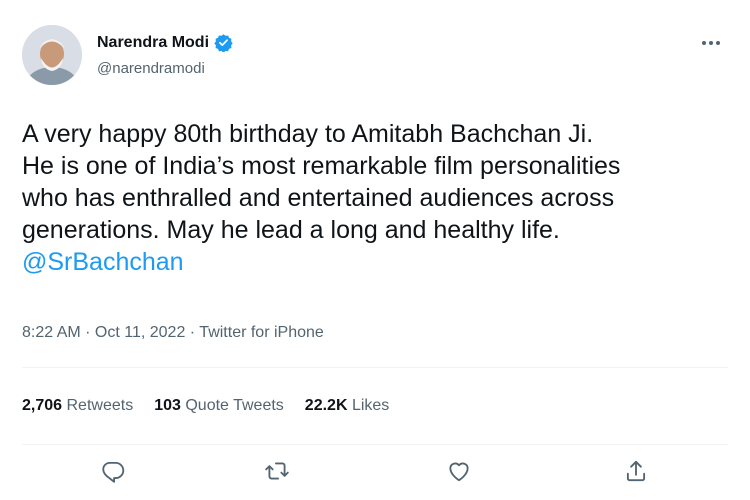 This screenshot has height=500, width=750. What do you see at coordinates (261, 332) in the screenshot?
I see `tweet-source: Twitter for iPhone` at bounding box center [261, 332].